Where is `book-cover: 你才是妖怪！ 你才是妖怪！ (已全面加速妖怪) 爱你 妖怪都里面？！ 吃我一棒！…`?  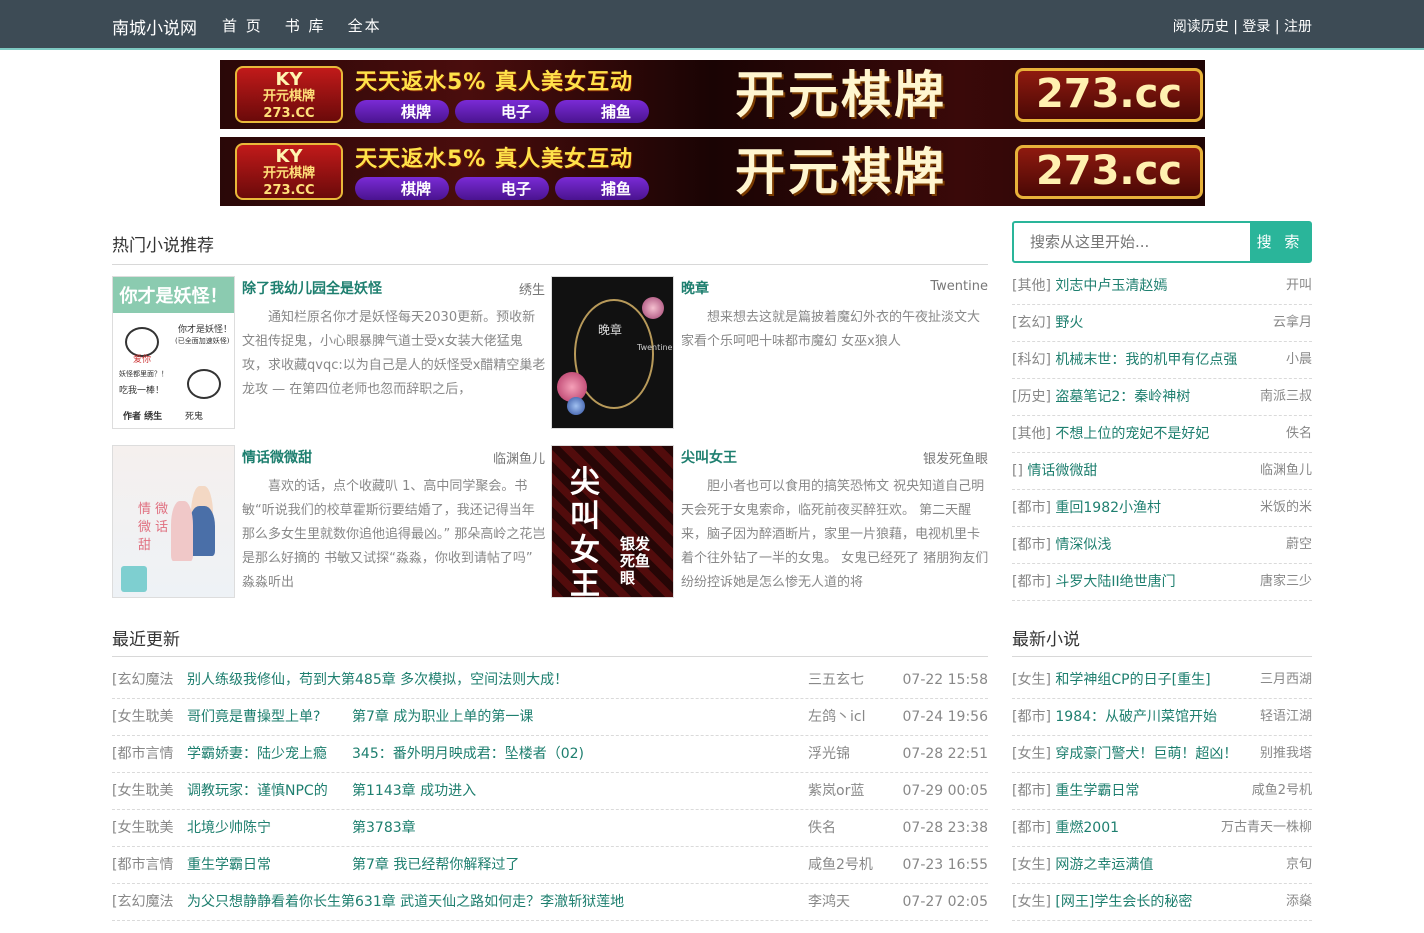
book-cover: 你才是妖怪！ 你才是妖怪！ (已全面加速妖怪) 爱你 妖怪都里面？！ 吃我一棒！… is located at coordinates (173, 352).